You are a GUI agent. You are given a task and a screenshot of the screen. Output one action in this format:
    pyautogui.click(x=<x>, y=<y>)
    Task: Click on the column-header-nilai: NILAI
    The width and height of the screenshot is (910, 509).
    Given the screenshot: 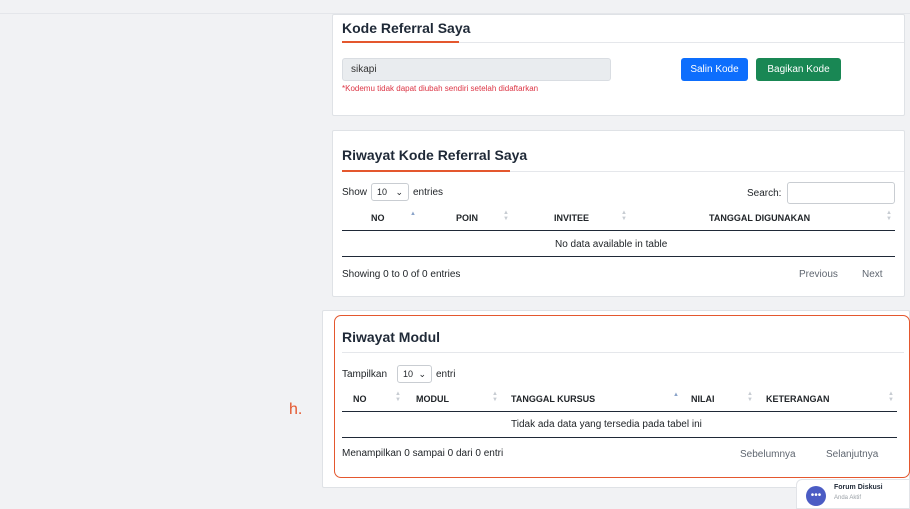 What is the action you would take?
    pyautogui.click(x=703, y=399)
    